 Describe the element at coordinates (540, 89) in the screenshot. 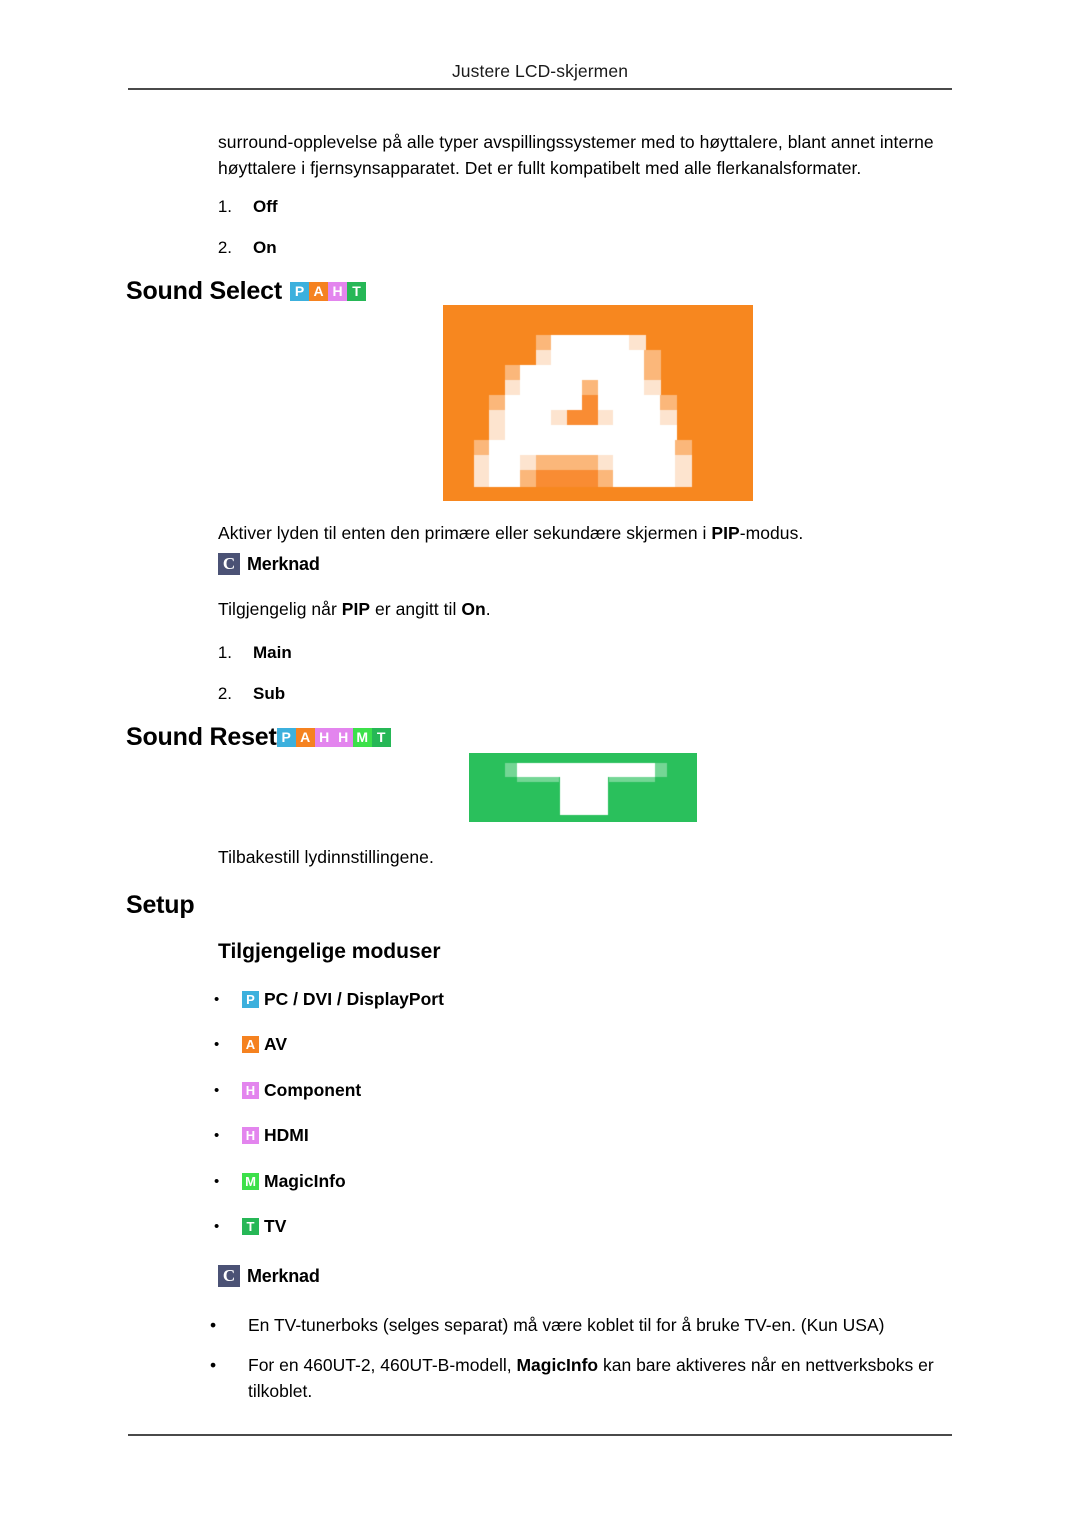

I see `header-divider` at that location.